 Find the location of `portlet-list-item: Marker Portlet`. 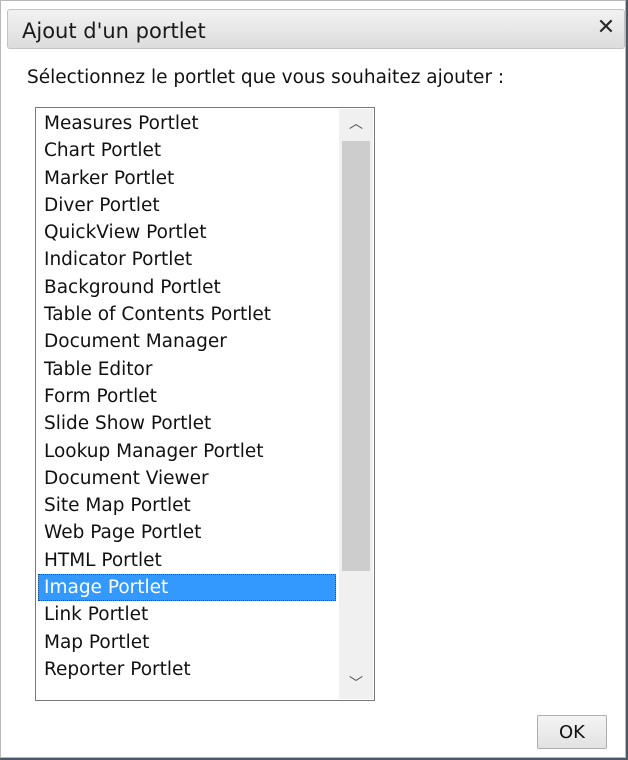

portlet-list-item: Marker Portlet is located at coordinates (187, 178).